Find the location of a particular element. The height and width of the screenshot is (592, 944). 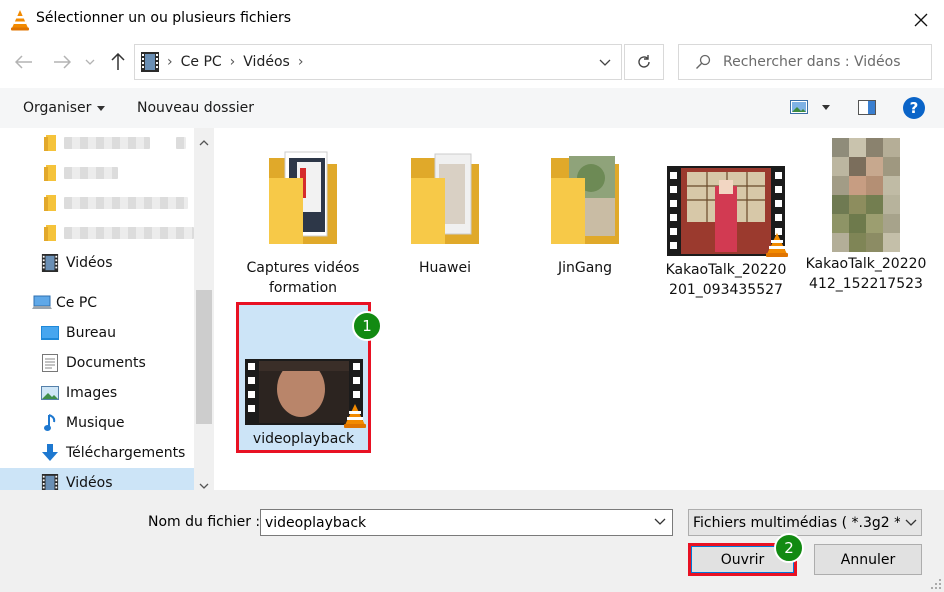

organize-button: Organiser is located at coordinates (64, 108).